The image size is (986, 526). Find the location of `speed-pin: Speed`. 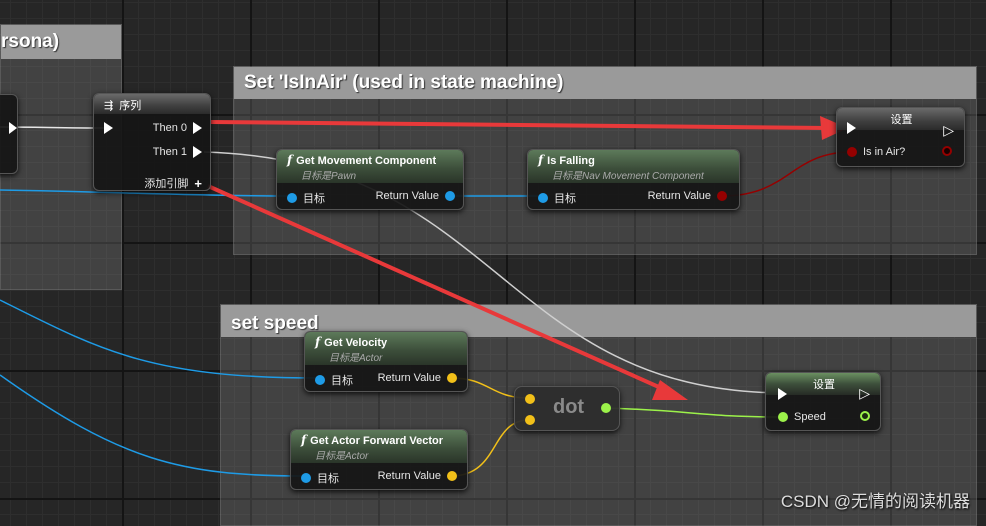

speed-pin: Speed is located at coordinates (802, 417).